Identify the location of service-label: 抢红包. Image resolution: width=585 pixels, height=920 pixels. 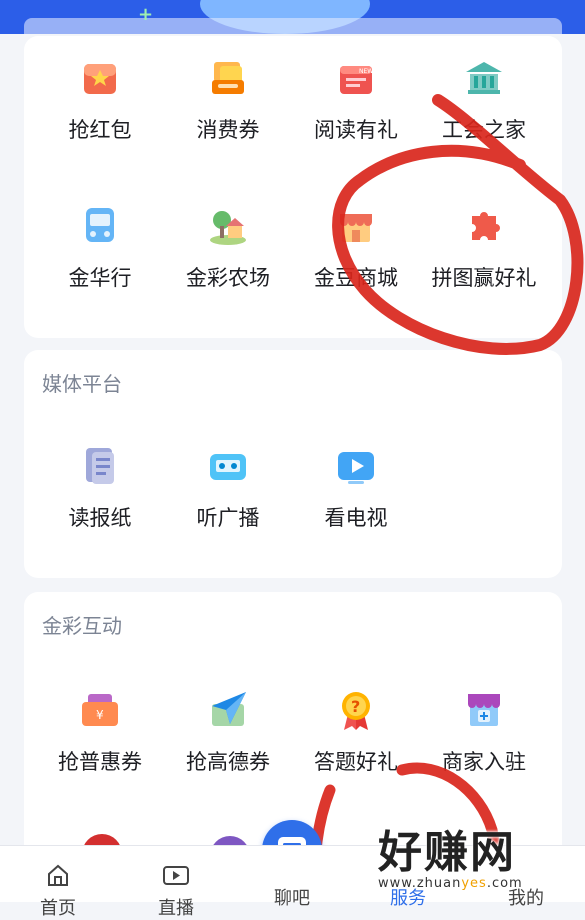
(100, 130).